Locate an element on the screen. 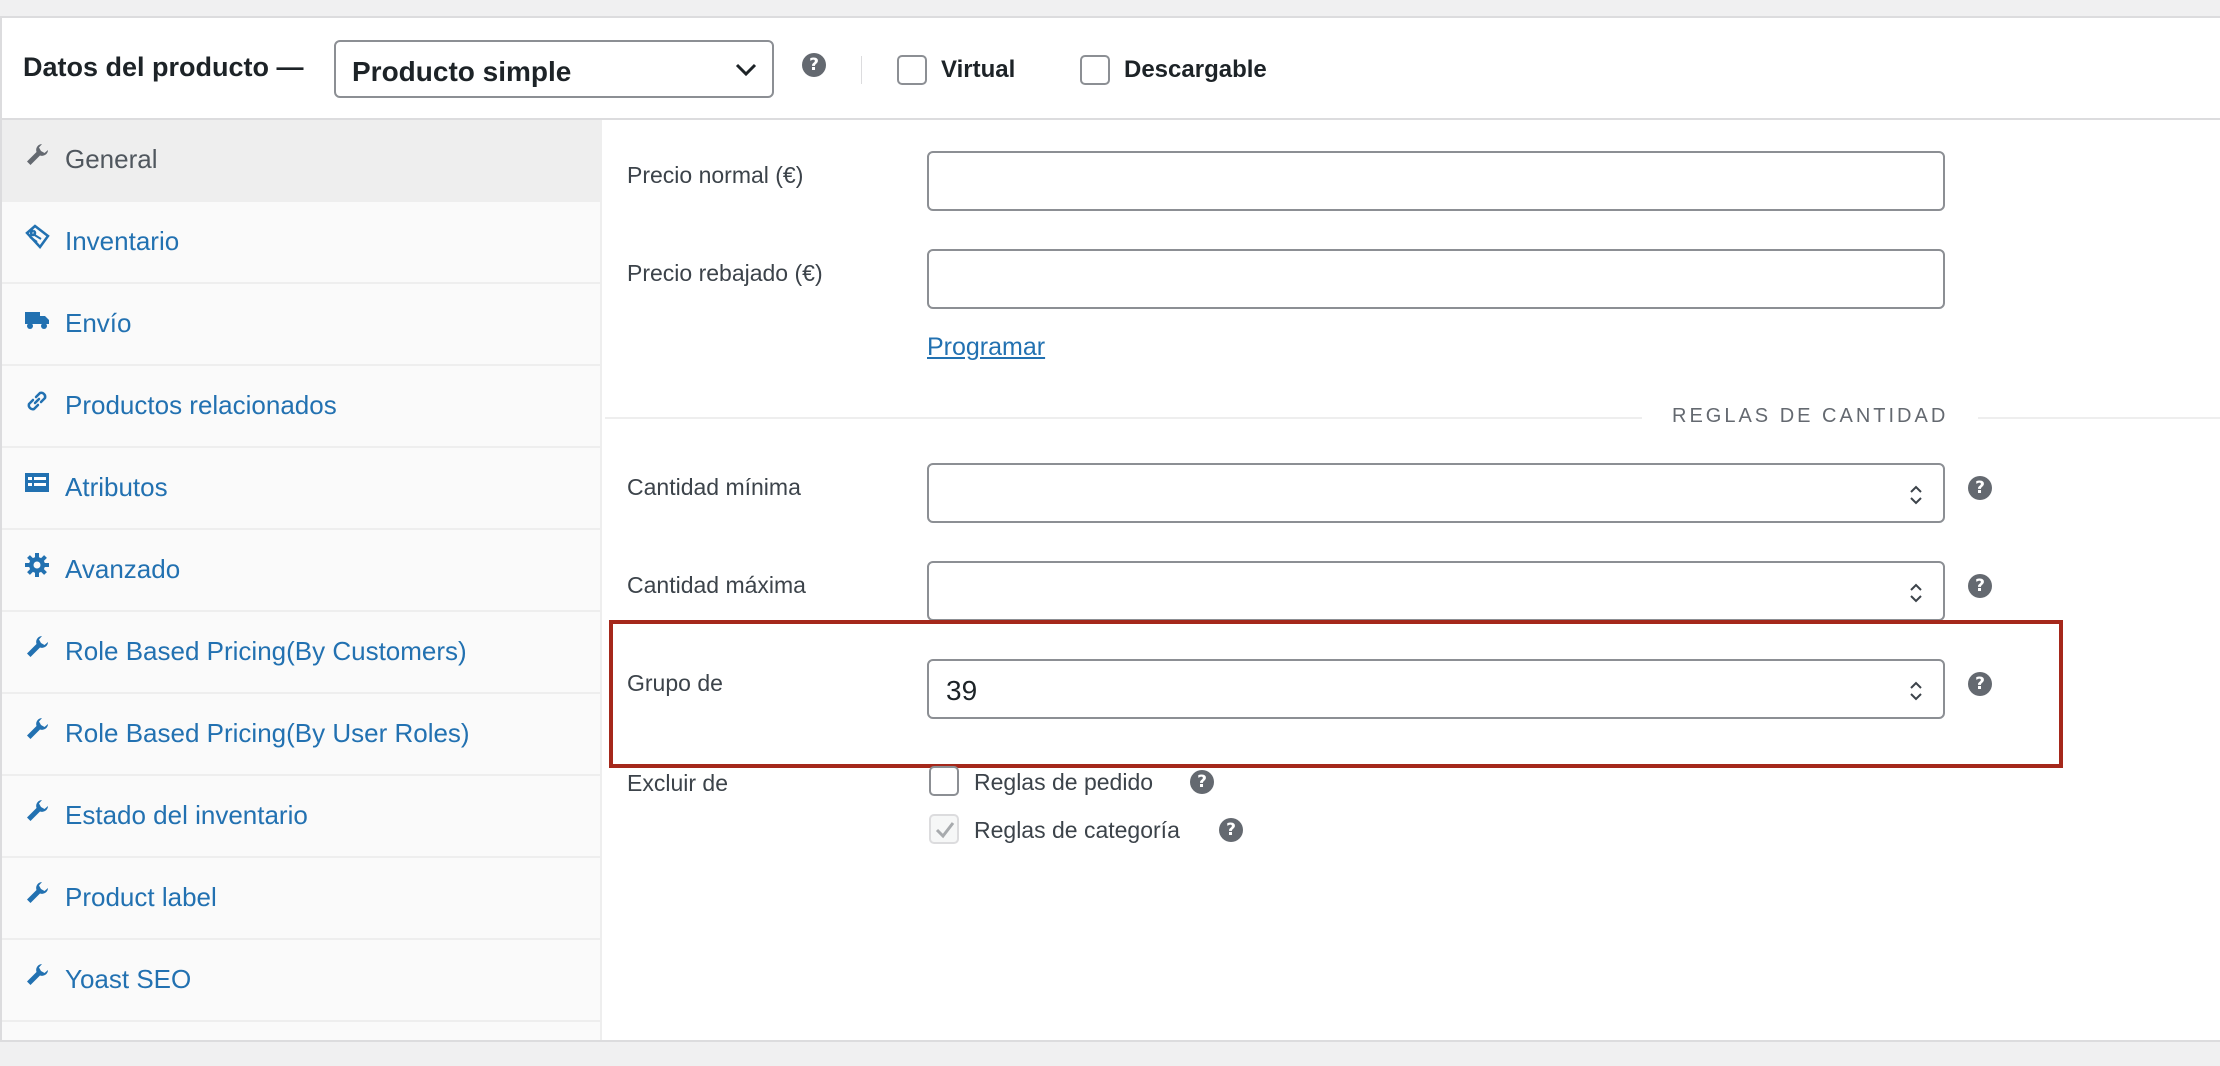 This screenshot has height=1066, width=2220. quantity-rules-heading: REGLAS DE CANTIDAD is located at coordinates (1810, 416).